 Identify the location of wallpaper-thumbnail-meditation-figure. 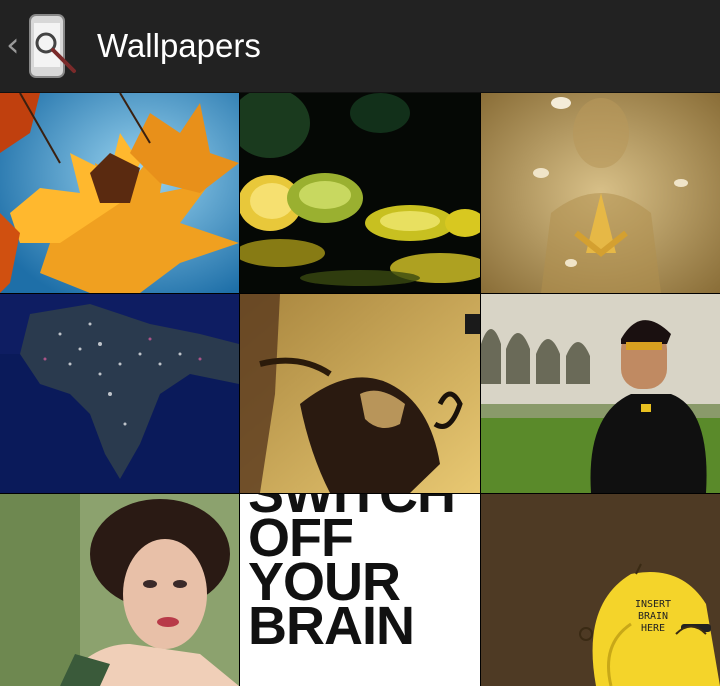
(600, 193).